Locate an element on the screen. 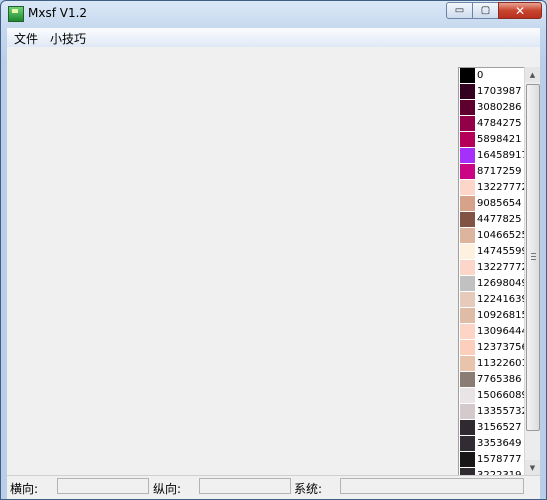 Image resolution: width=547 pixels, height=500 pixels. palette-row: 4784275 is located at coordinates (492, 124).